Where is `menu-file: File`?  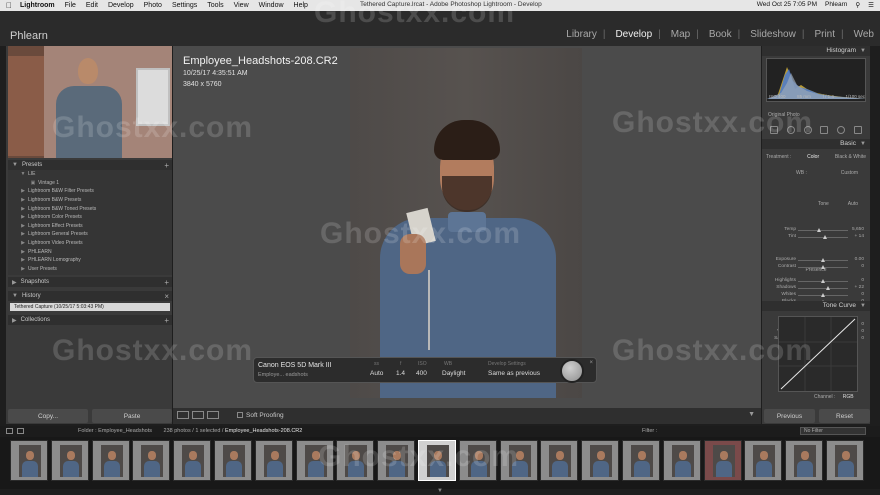
menu-file: File is located at coordinates (70, 5).